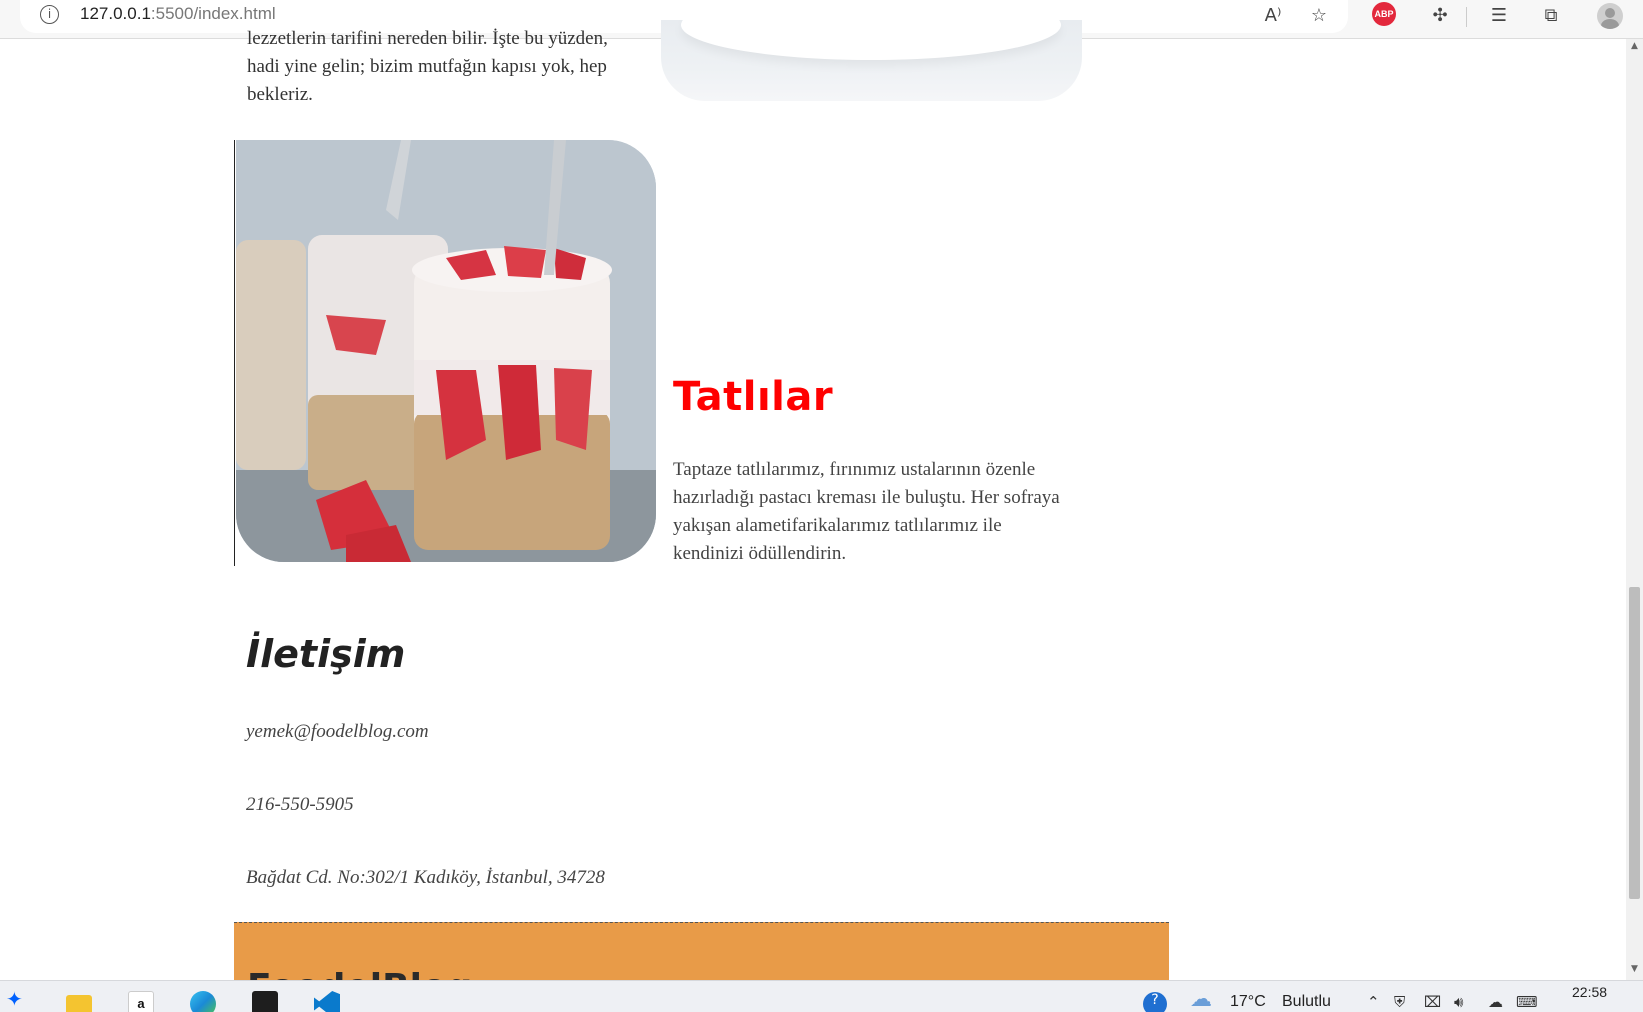 The image size is (1643, 1012). What do you see at coordinates (1306, 1002) in the screenshot?
I see `weather-status: Bulutlu` at bounding box center [1306, 1002].